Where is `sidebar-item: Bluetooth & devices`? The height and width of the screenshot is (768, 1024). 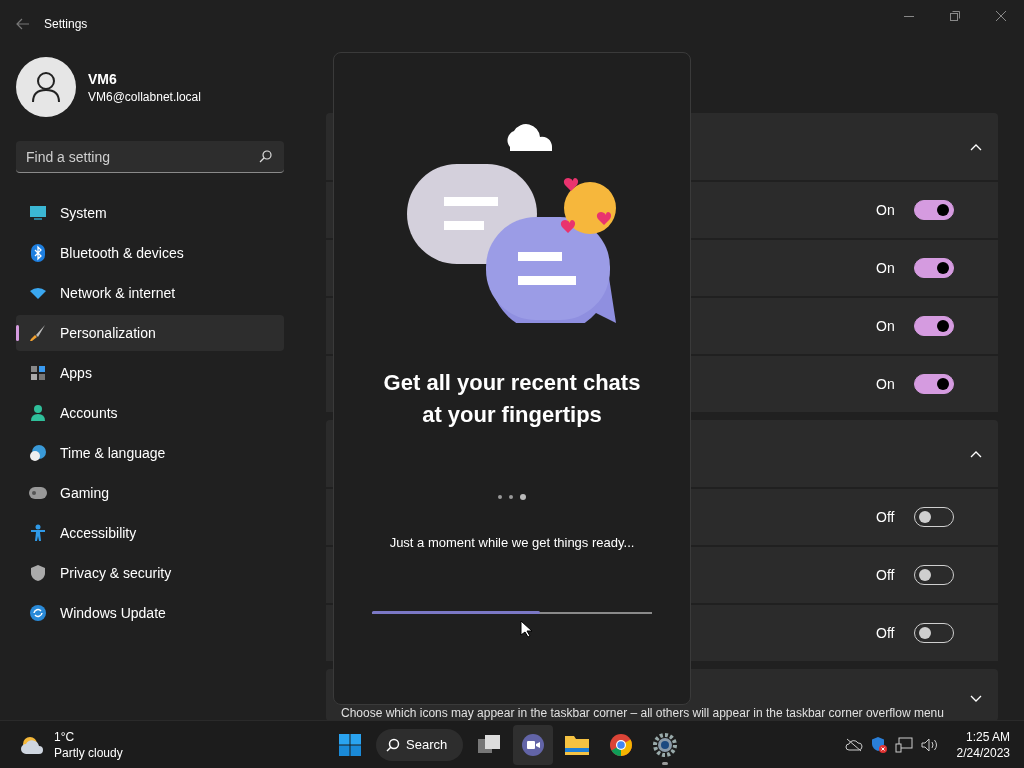 sidebar-item: Bluetooth & devices is located at coordinates (150, 253).